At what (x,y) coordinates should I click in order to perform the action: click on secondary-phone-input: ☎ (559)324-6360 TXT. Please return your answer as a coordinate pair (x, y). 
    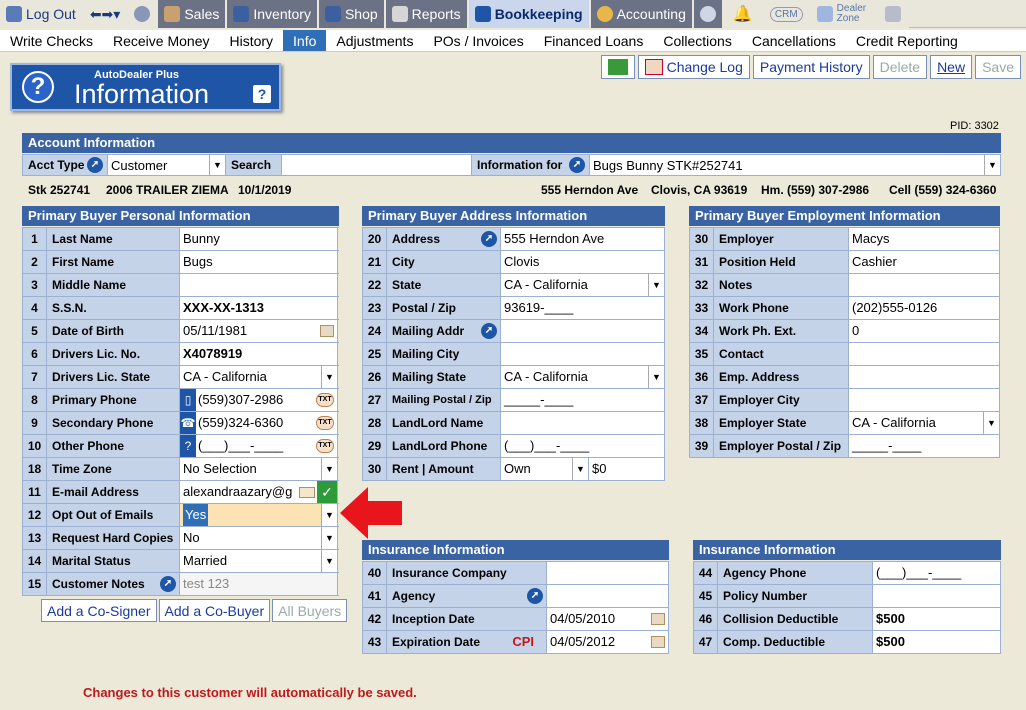
    Looking at the image, I should click on (259, 423).